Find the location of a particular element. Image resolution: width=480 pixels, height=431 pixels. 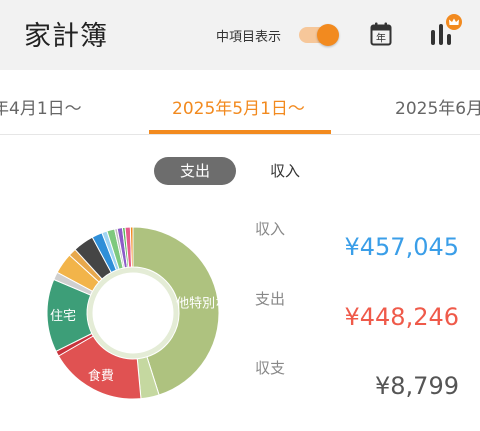

donut-slice-label: 住宅 is located at coordinates (63, 316).